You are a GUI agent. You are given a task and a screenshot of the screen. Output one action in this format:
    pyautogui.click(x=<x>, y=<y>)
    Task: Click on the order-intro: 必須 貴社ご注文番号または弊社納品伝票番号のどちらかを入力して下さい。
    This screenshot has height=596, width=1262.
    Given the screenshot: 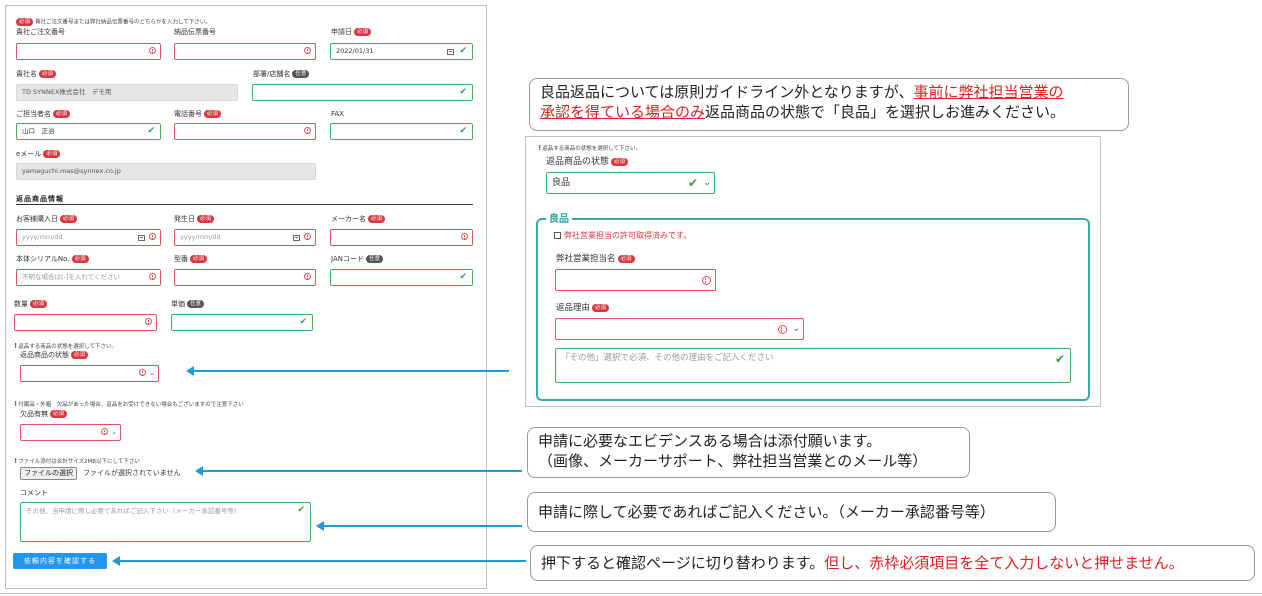 What is the action you would take?
    pyautogui.click(x=113, y=22)
    